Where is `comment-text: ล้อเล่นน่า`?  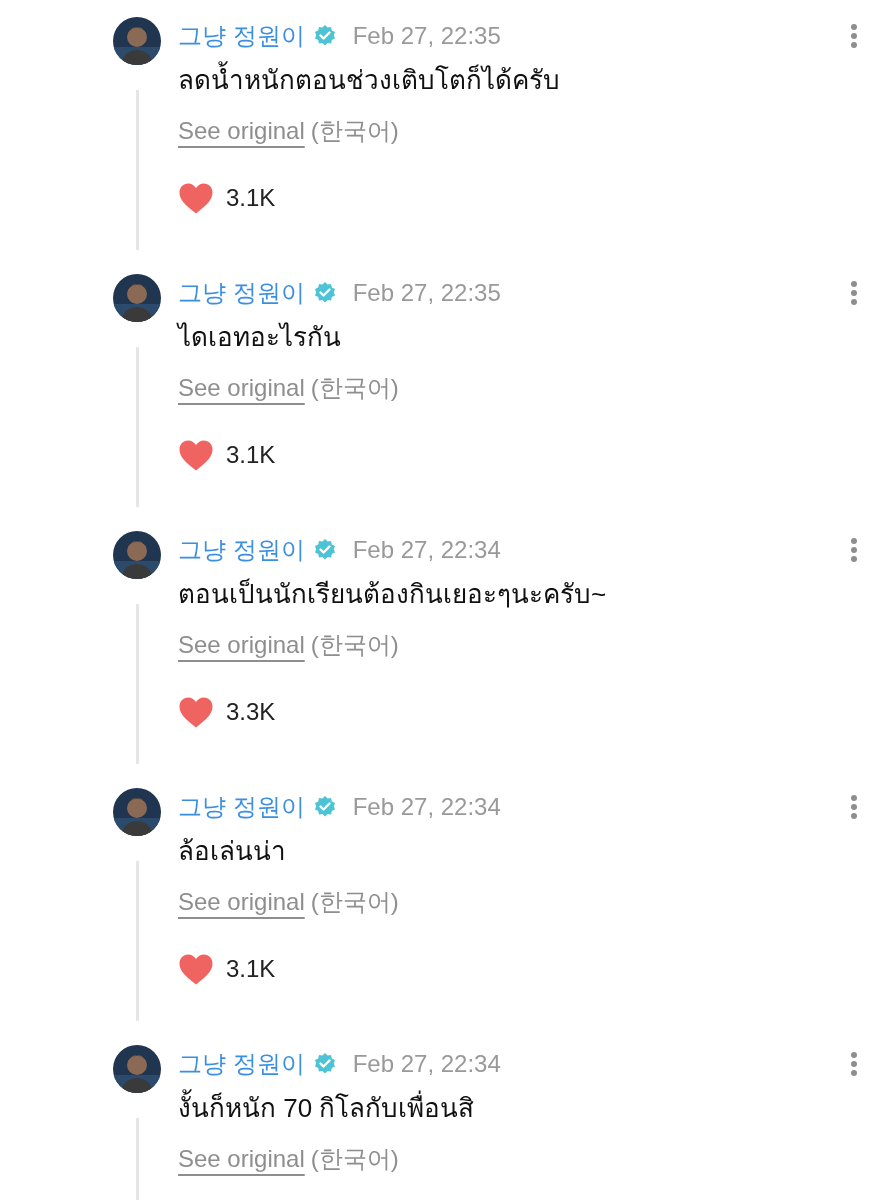
comment-text: ล้อเล่นน่า is located at coordinates (232, 851).